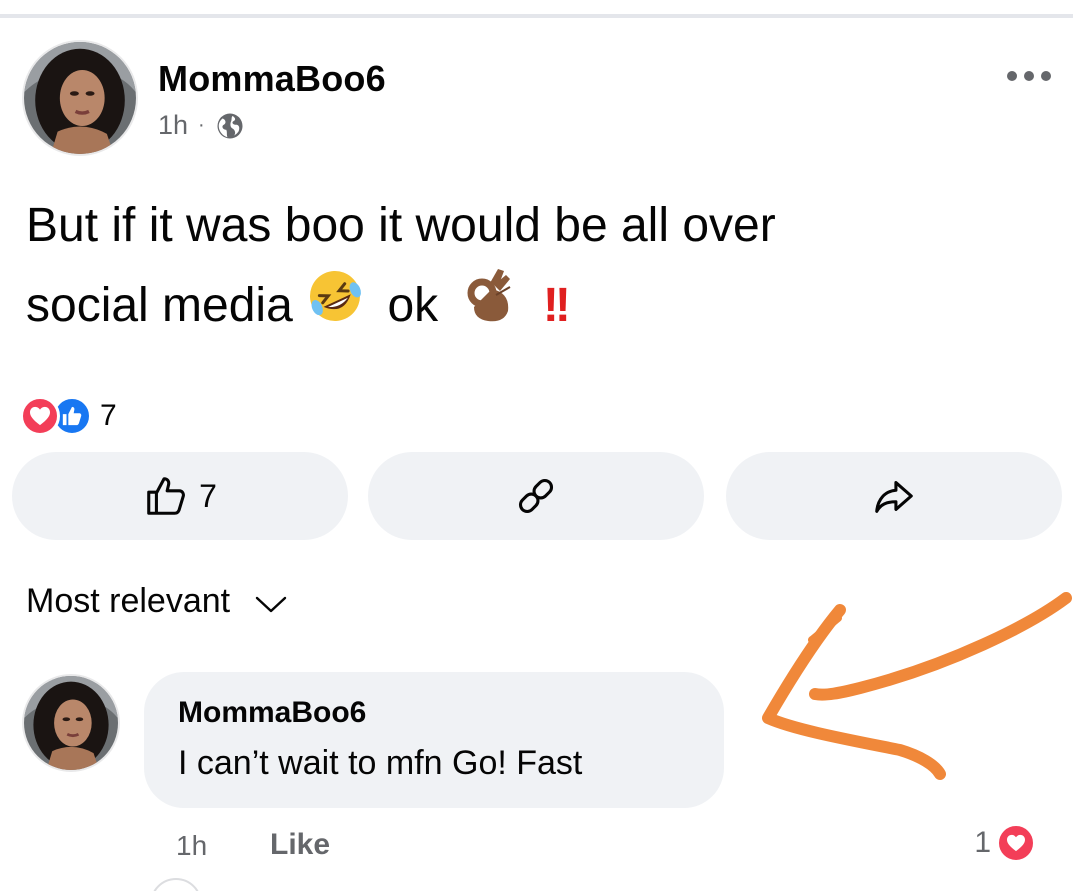 This screenshot has width=1073, height=891. Describe the element at coordinates (128, 601) in the screenshot. I see `sort-label: Most relevant` at that location.